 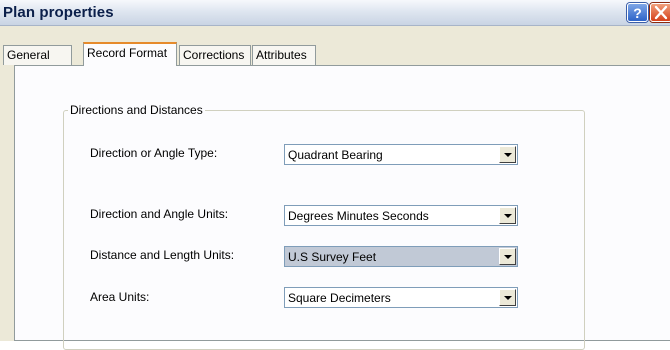 I want to click on group-title: Directions and Distances, so click(x=136, y=110).